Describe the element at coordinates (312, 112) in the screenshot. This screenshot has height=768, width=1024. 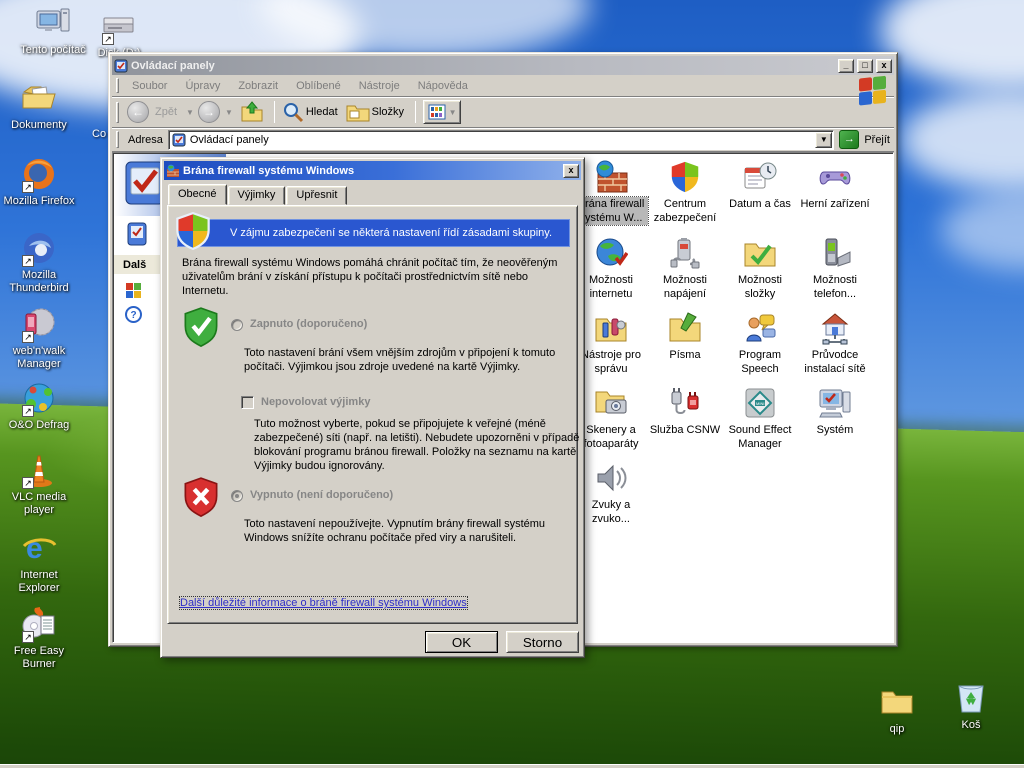
I see `search-button: Hledat` at that location.